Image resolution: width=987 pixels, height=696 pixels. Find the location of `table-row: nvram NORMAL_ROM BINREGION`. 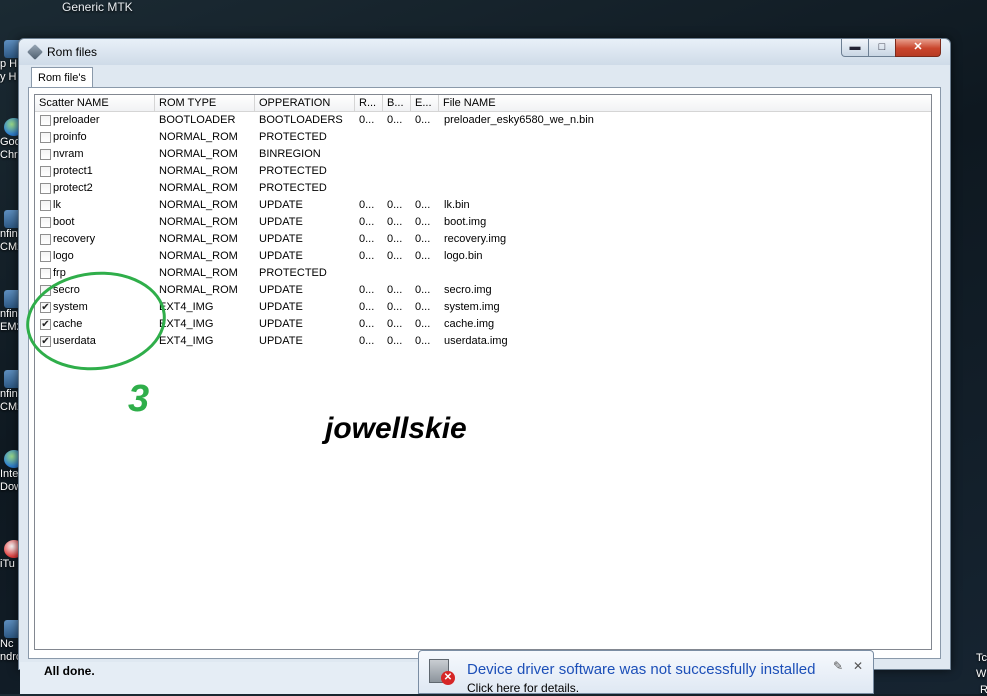

table-row: nvram NORMAL_ROM BINREGION is located at coordinates (483, 154).